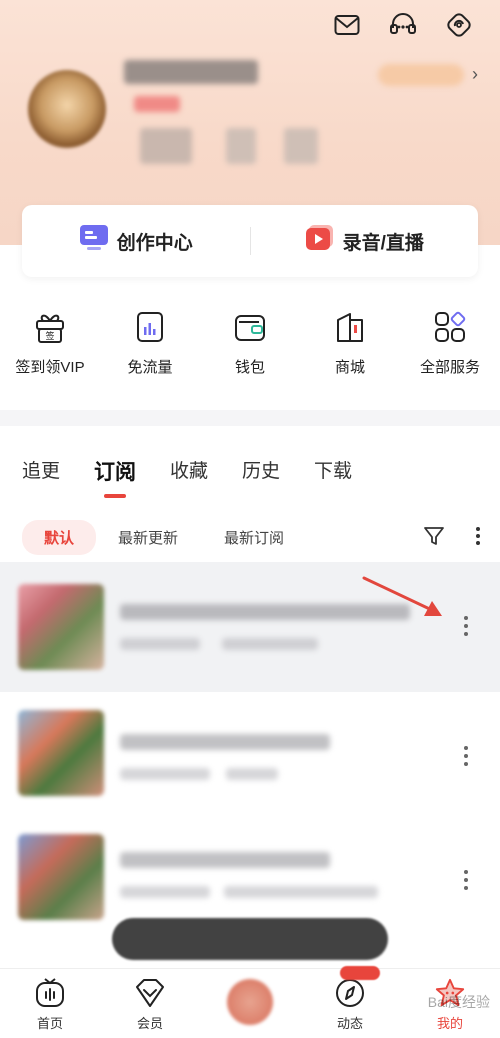 This screenshot has height=1038, width=500. I want to click on tab-downloads: 下载, so click(333, 471).